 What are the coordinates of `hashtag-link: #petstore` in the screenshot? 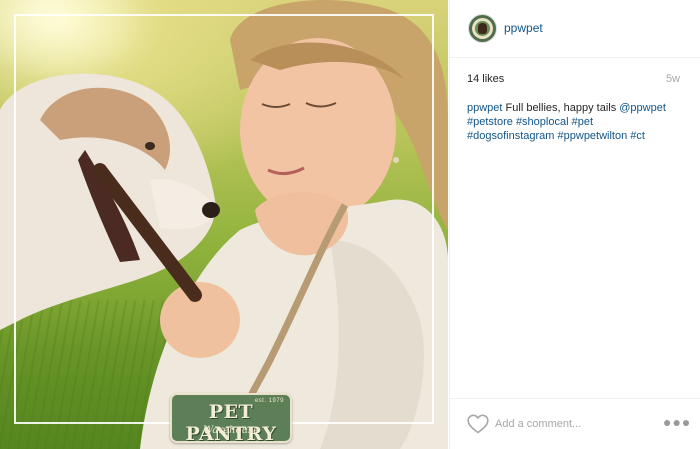 It's located at (490, 122).